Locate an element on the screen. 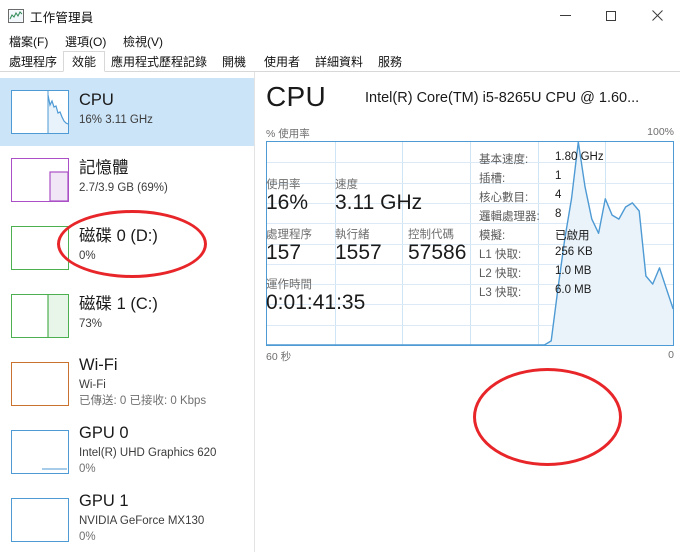 Image resolution: width=680 pixels, height=552 pixels. stat-value-5: 0:01:41:35 is located at coordinates (316, 302).